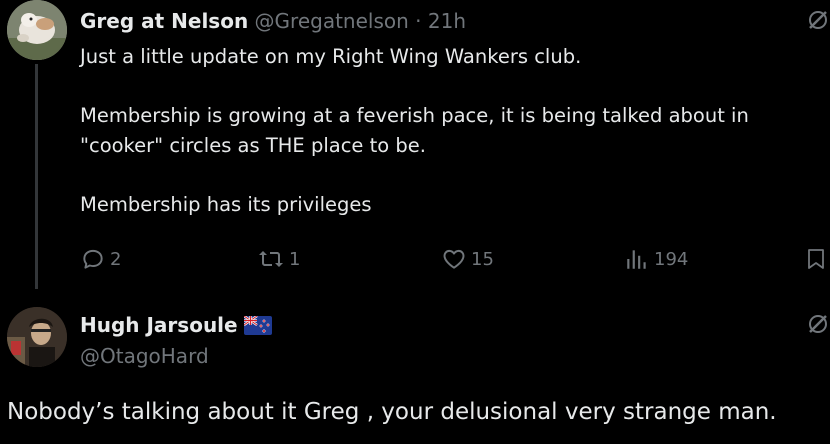  I want to click on tweet-header: Hugh Jarsoule, so click(176, 325).